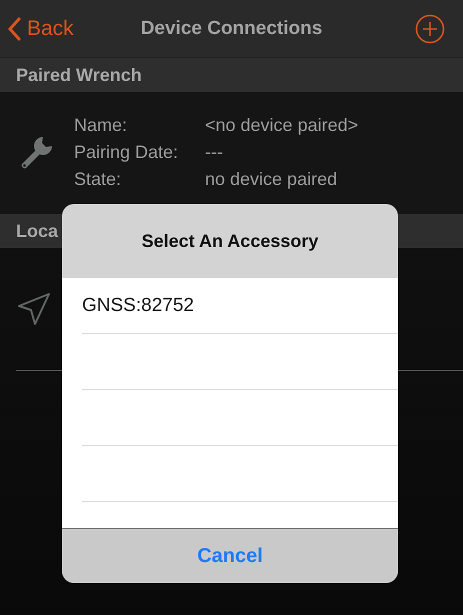 The height and width of the screenshot is (615, 463). What do you see at coordinates (37, 231) in the screenshot?
I see `section-title: Loca` at bounding box center [37, 231].